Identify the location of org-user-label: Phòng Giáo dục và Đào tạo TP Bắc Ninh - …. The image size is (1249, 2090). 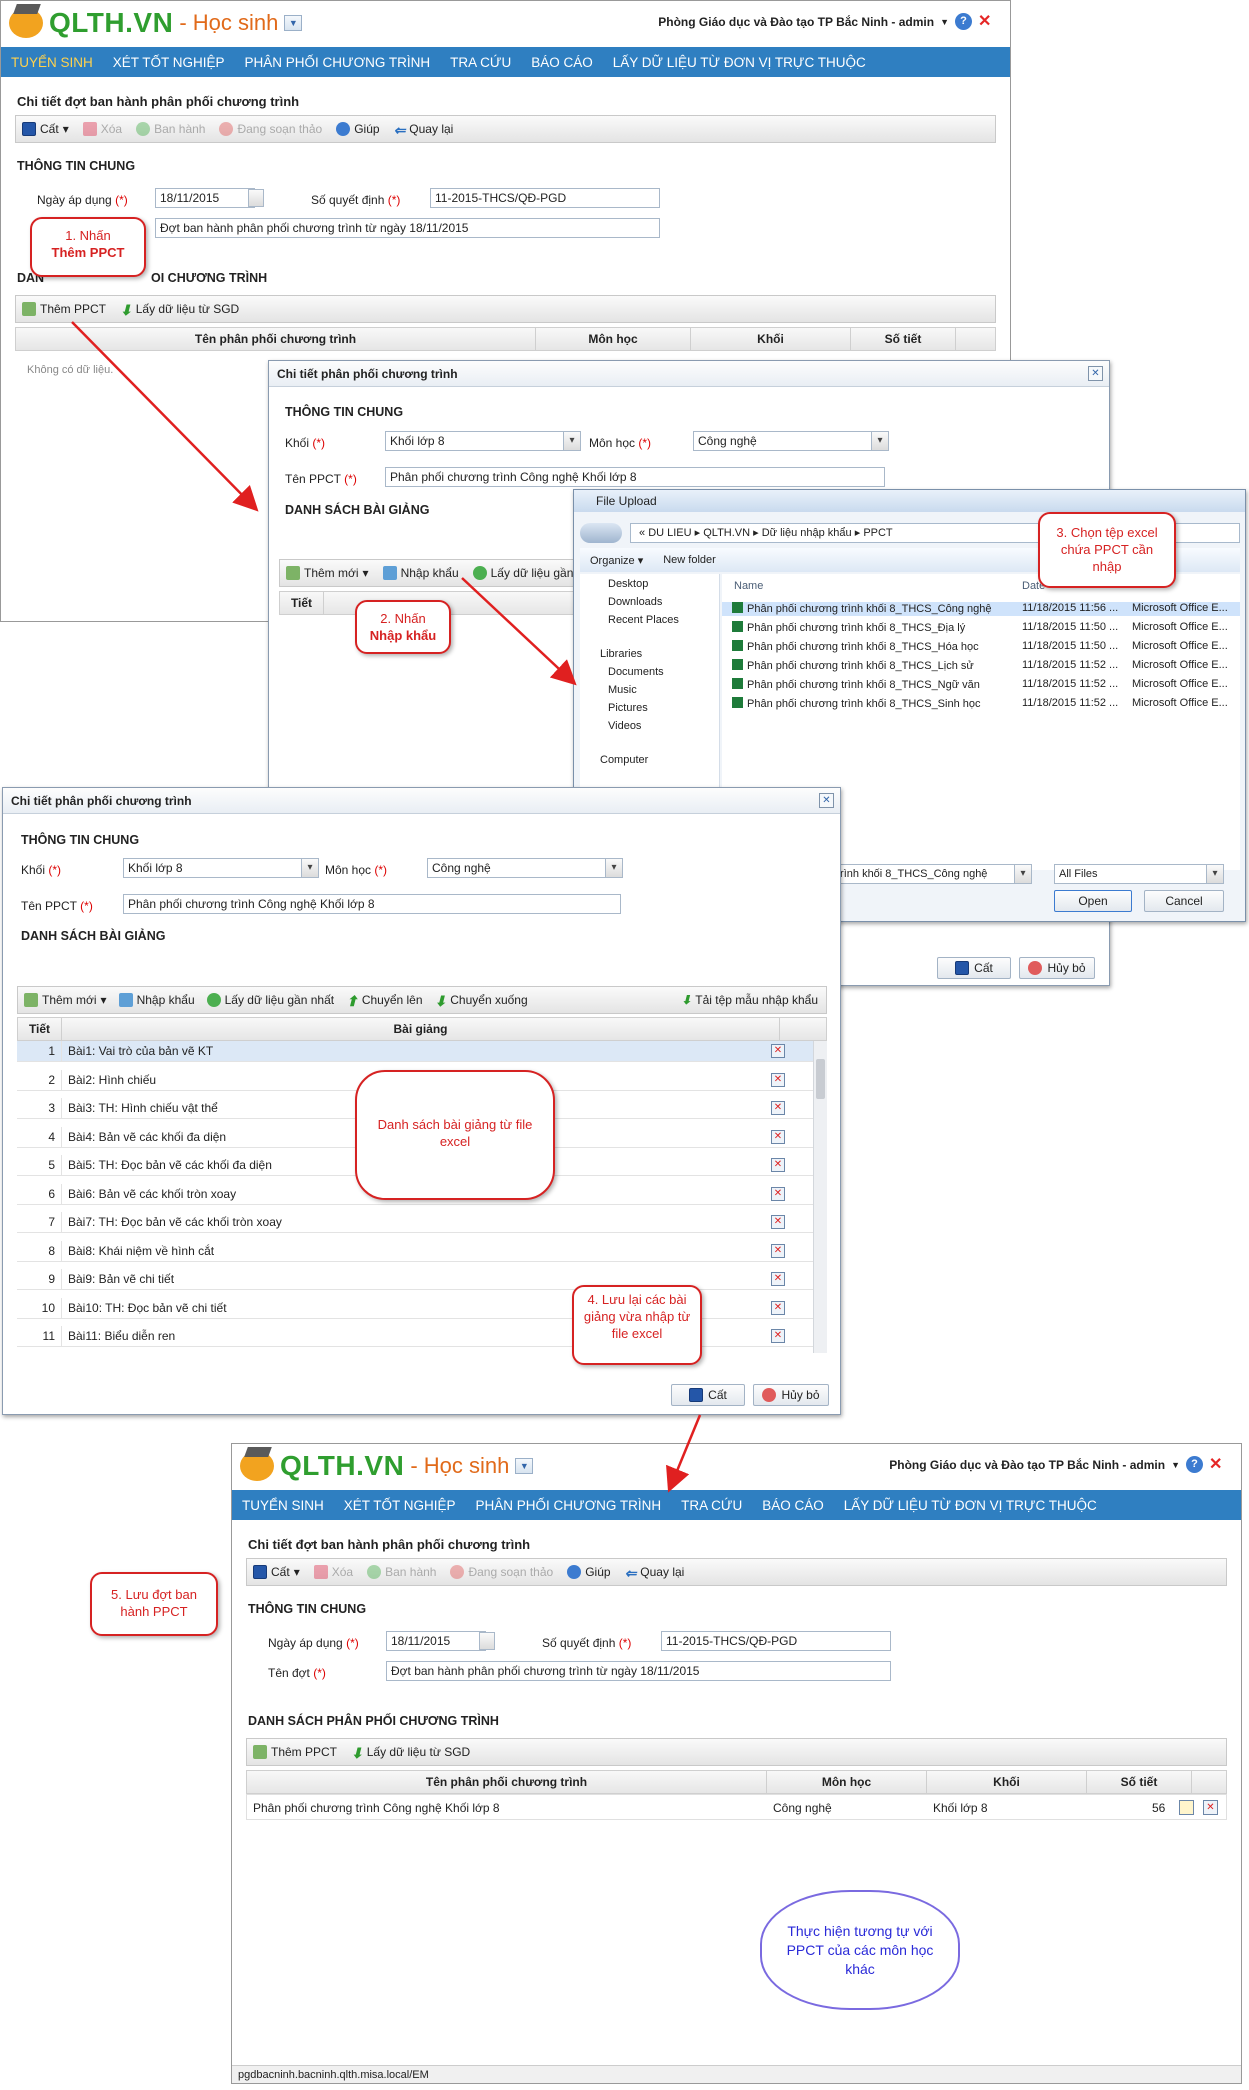
(1027, 1465).